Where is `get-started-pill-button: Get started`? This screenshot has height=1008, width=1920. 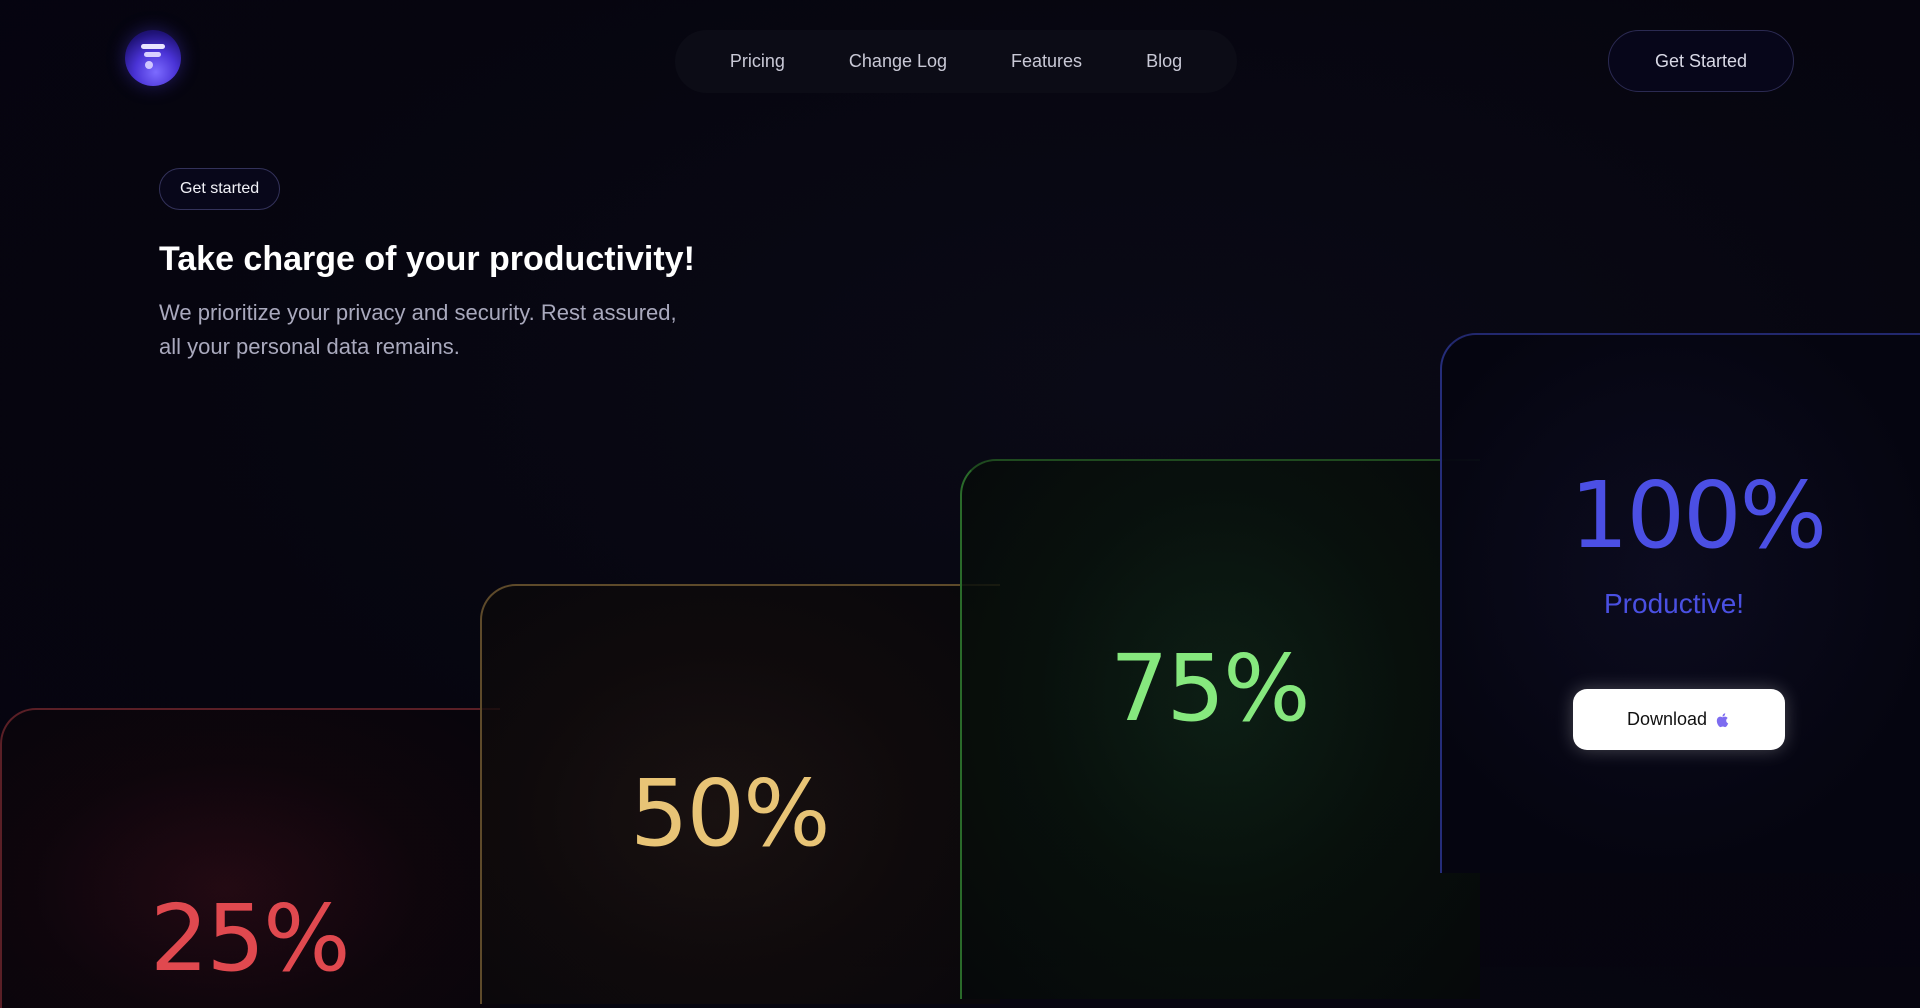
get-started-pill-button: Get started is located at coordinates (220, 189).